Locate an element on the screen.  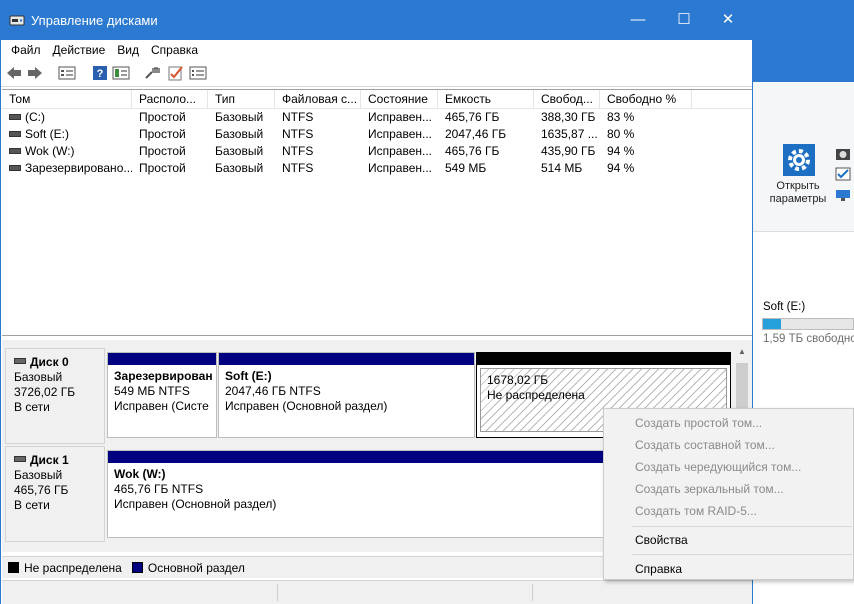
column-header-free-percent: Свободно % is located at coordinates (646, 99).